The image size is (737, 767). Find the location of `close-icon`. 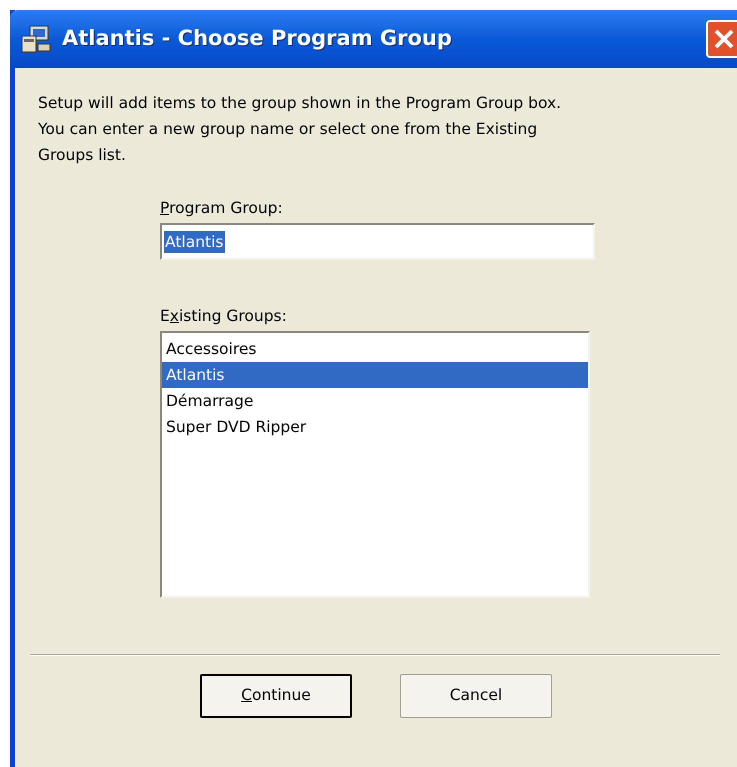

close-icon is located at coordinates (724, 39).